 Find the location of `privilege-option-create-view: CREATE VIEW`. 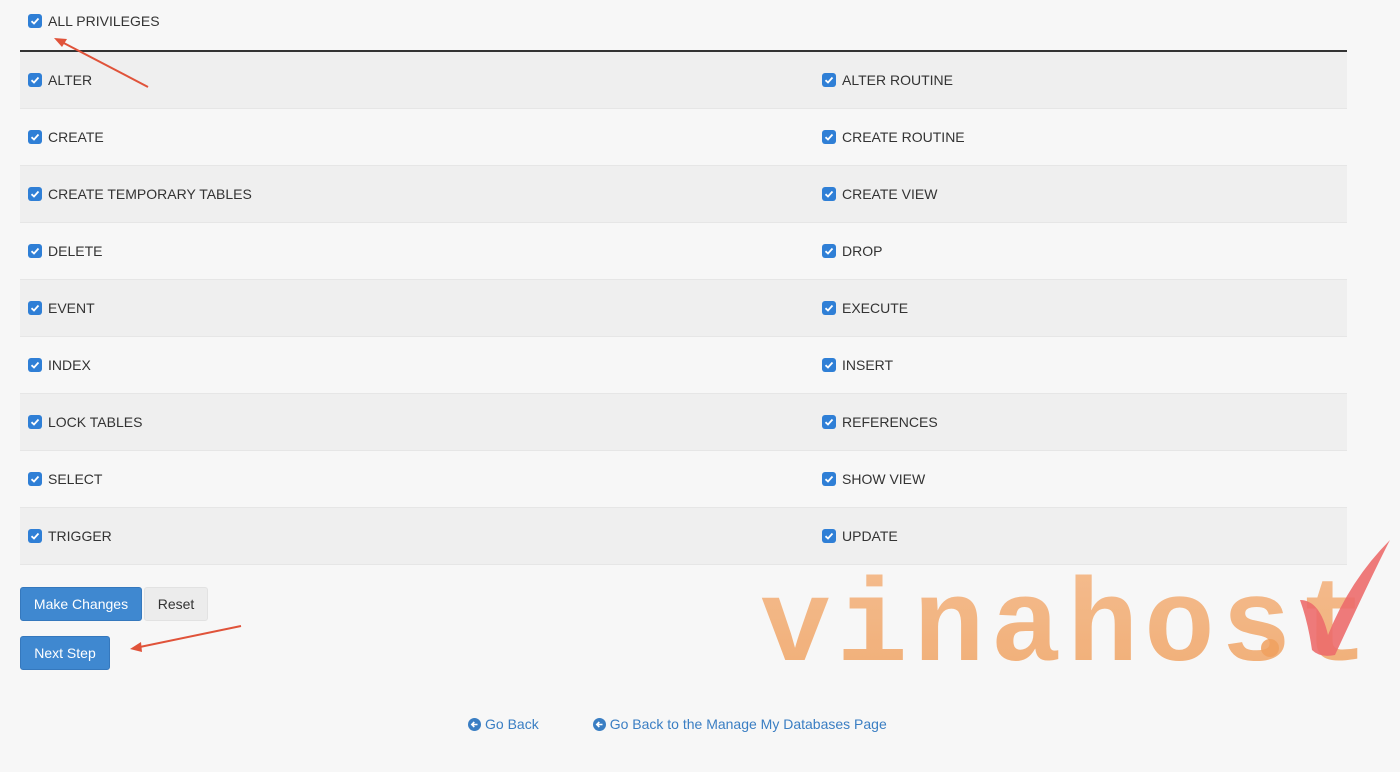

privilege-option-create-view: CREATE VIEW is located at coordinates (879, 194).